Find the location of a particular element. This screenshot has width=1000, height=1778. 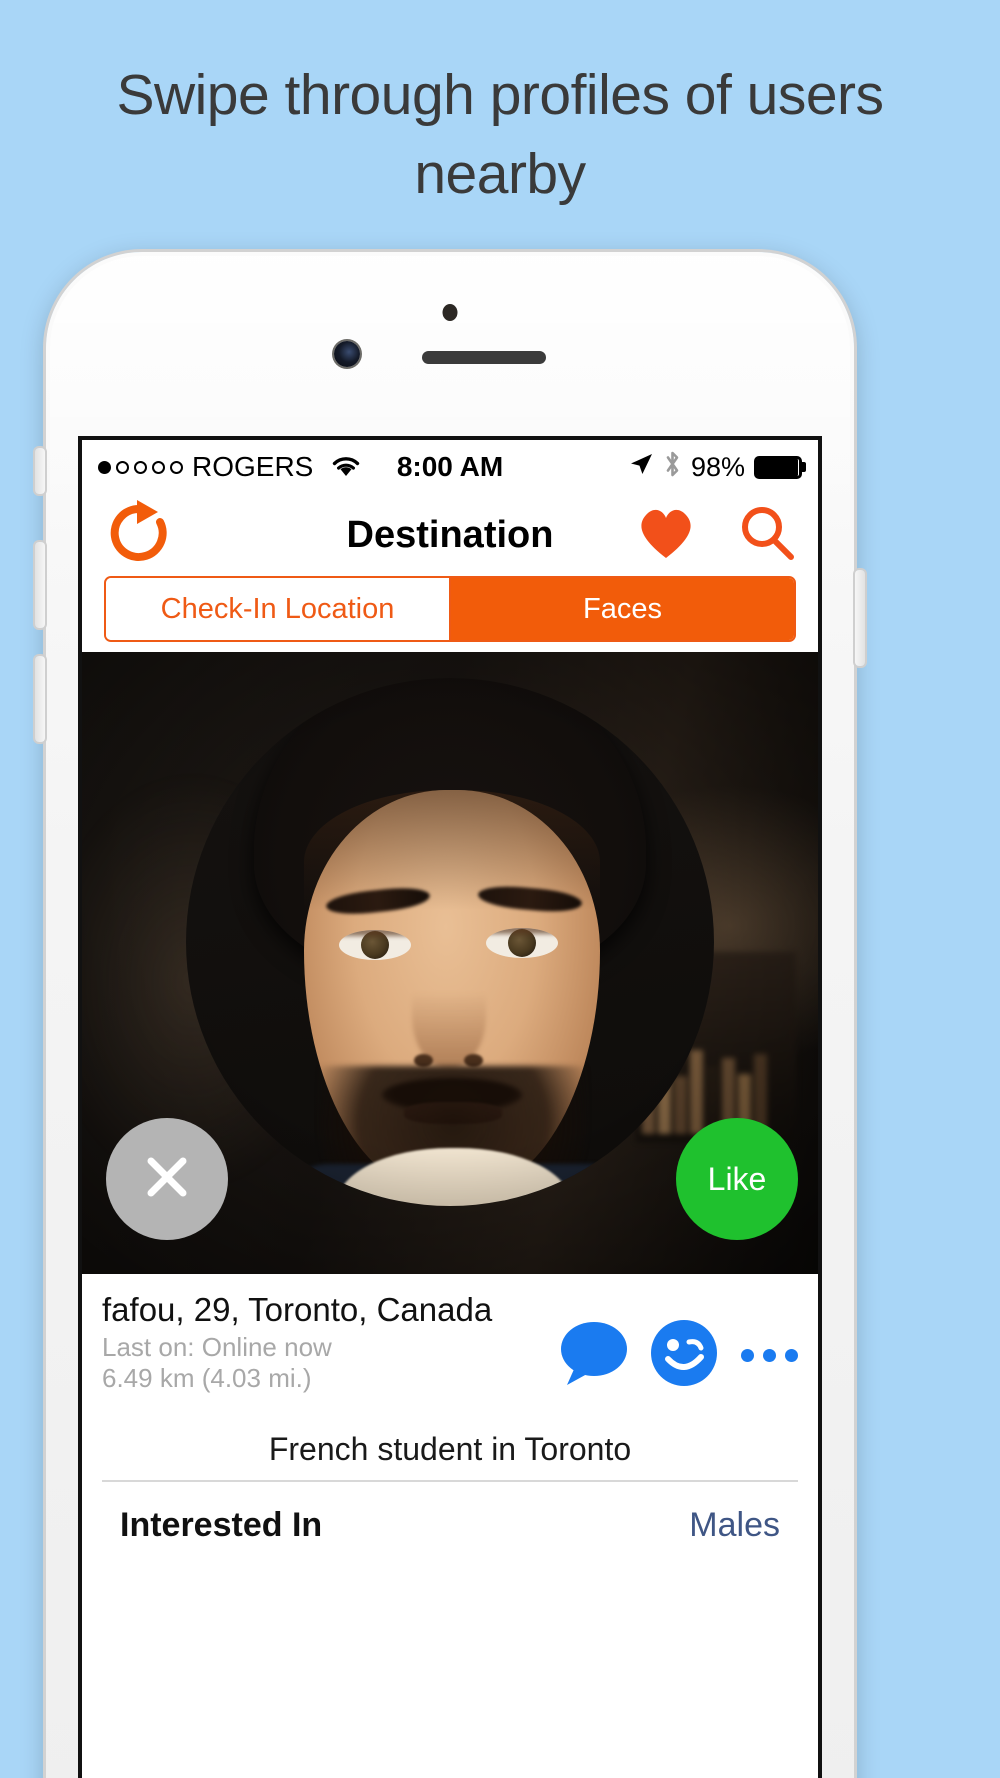

chat-bubble-icon is located at coordinates (594, 1355).